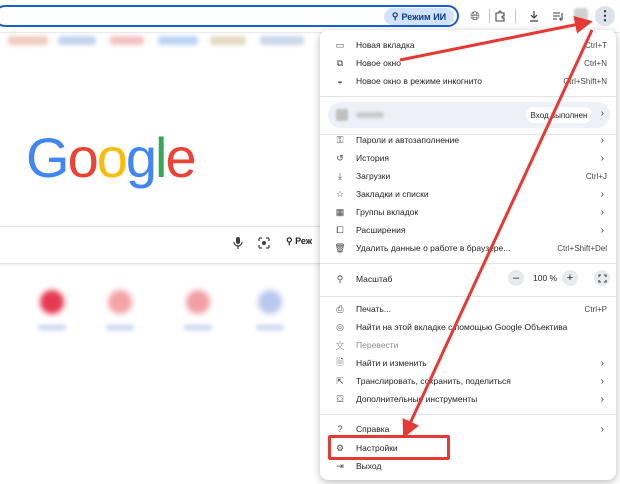  What do you see at coordinates (468, 45) in the screenshot?
I see `menu-item-new-tab: ▭ Новая вкладка Ctrl+T` at bounding box center [468, 45].